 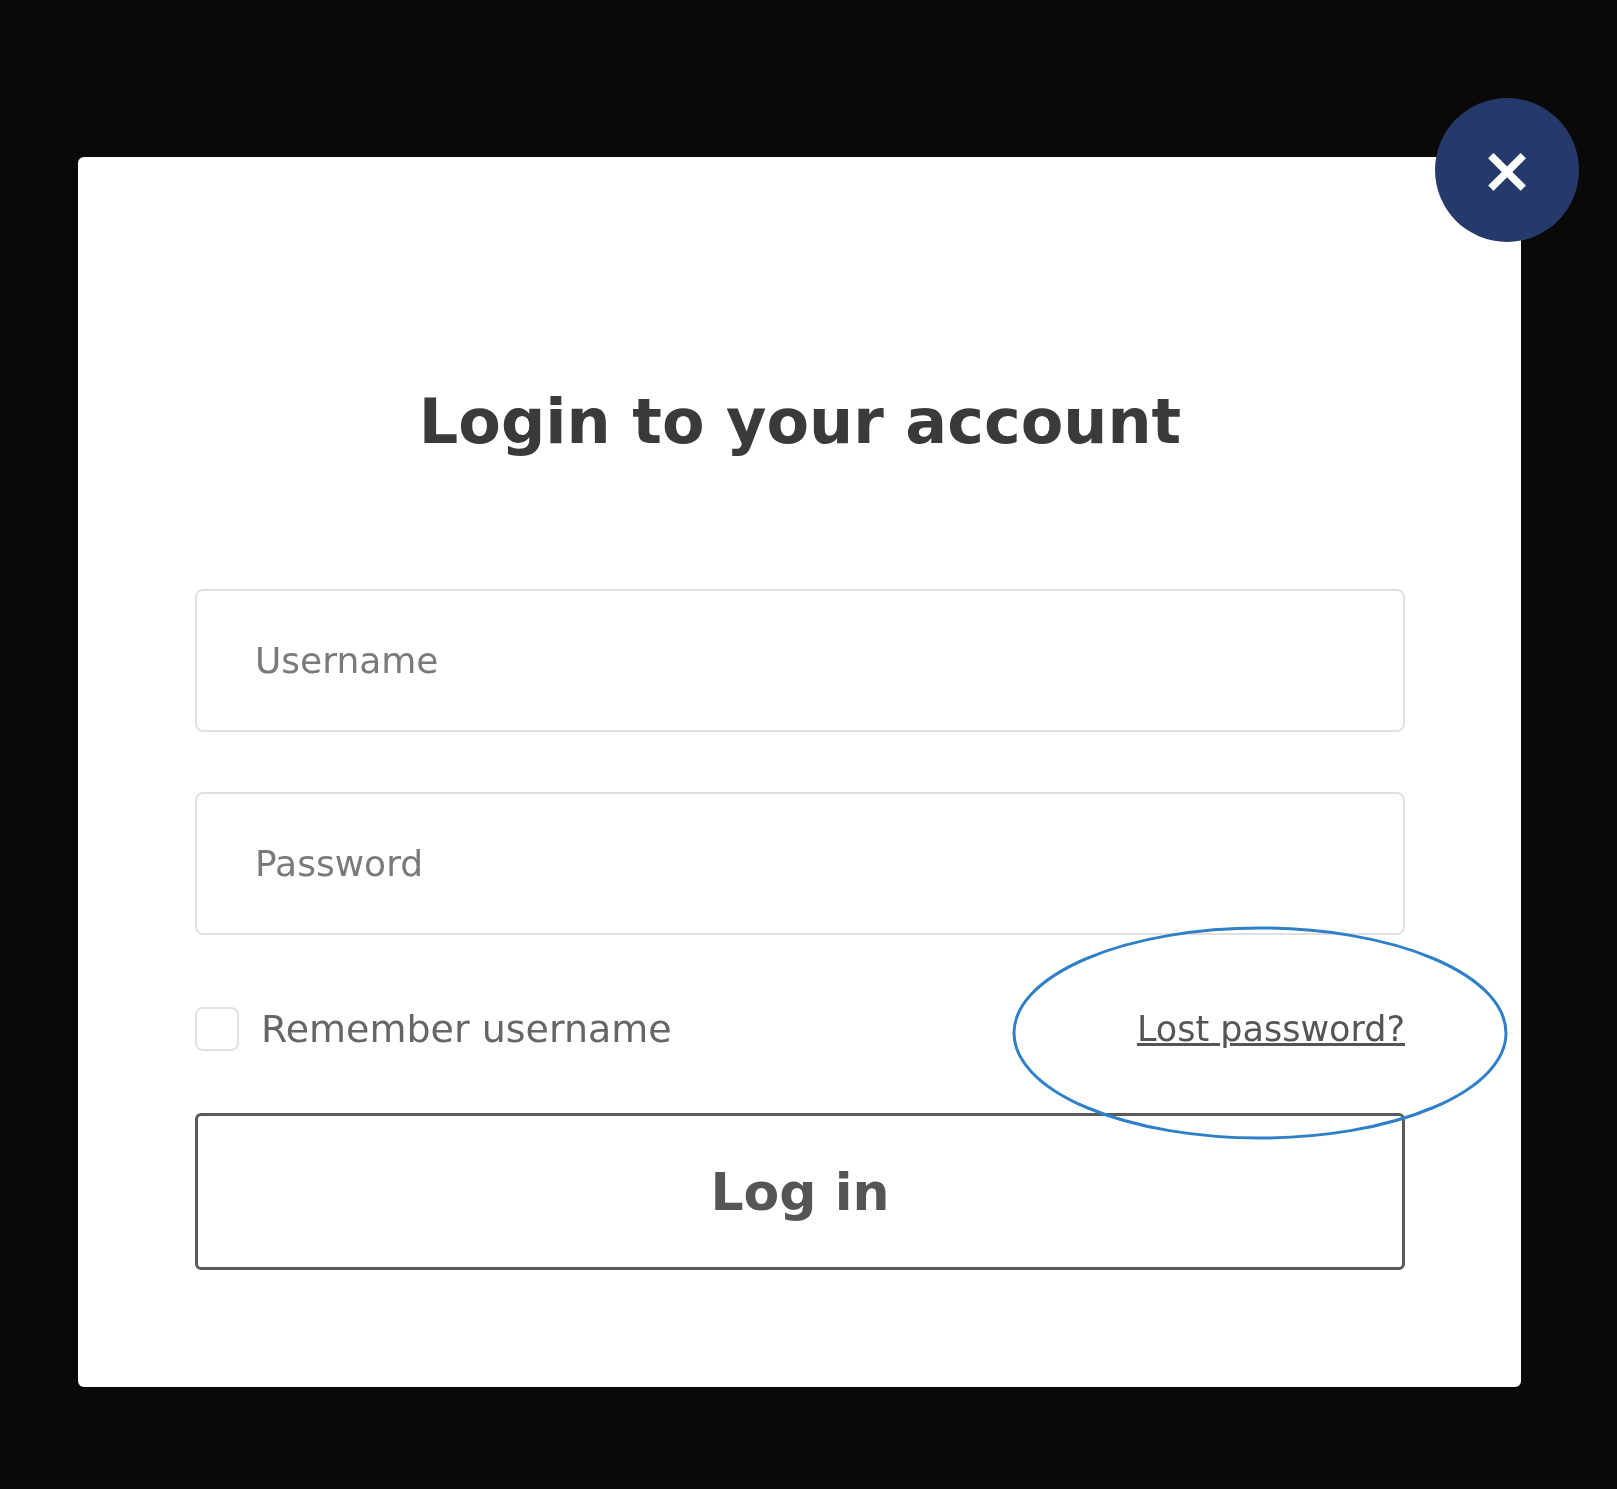 What do you see at coordinates (466, 1029) in the screenshot?
I see `remember-label: Remember username` at bounding box center [466, 1029].